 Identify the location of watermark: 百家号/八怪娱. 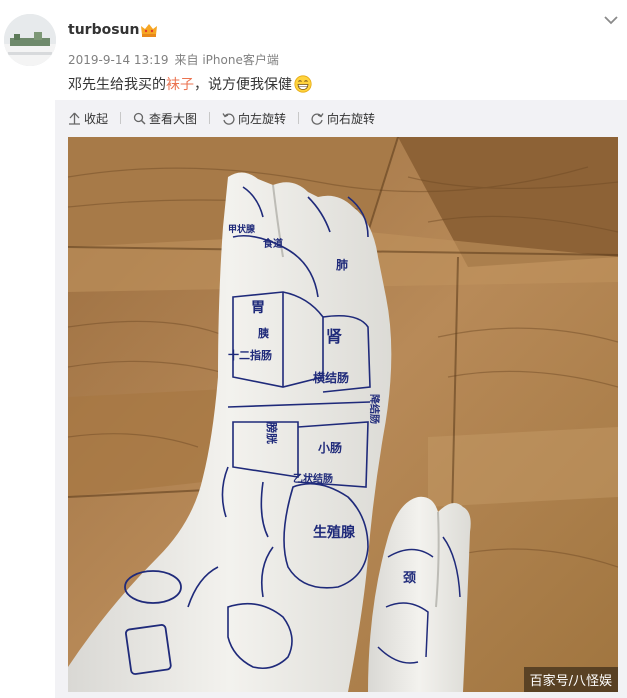
(570, 679).